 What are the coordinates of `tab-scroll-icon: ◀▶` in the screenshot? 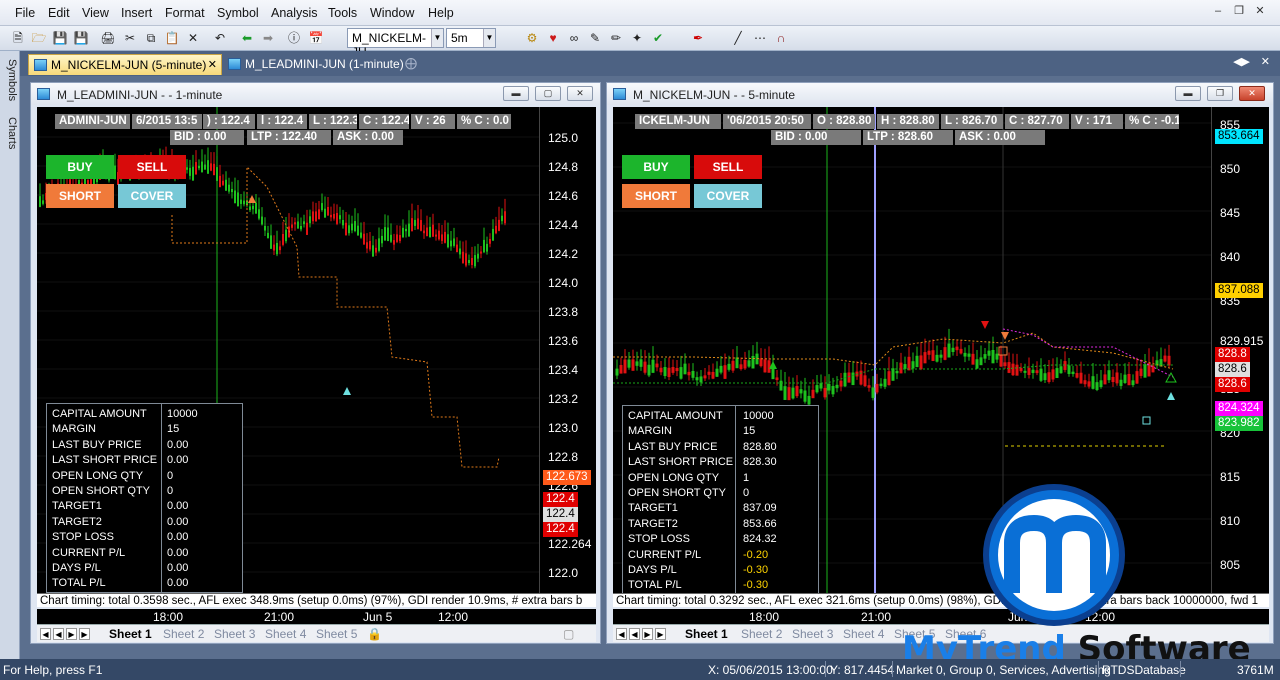 It's located at (1241, 61).